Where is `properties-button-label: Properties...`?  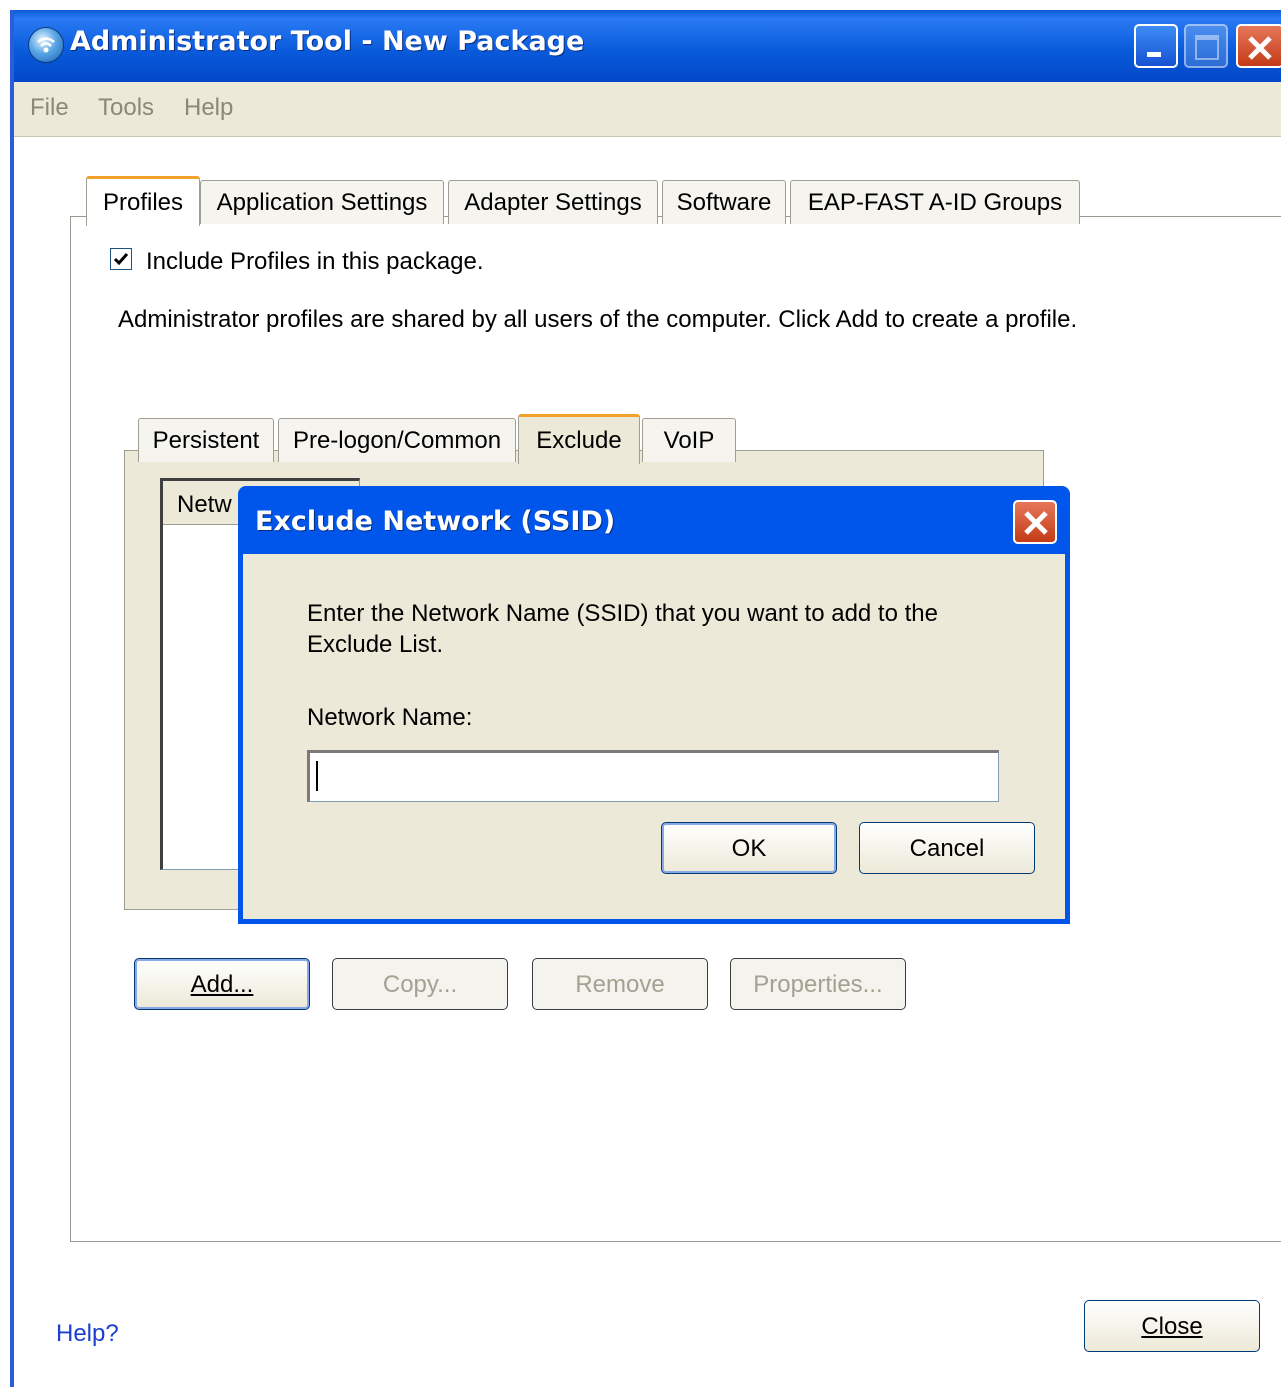
properties-button-label: Properties... is located at coordinates (818, 984).